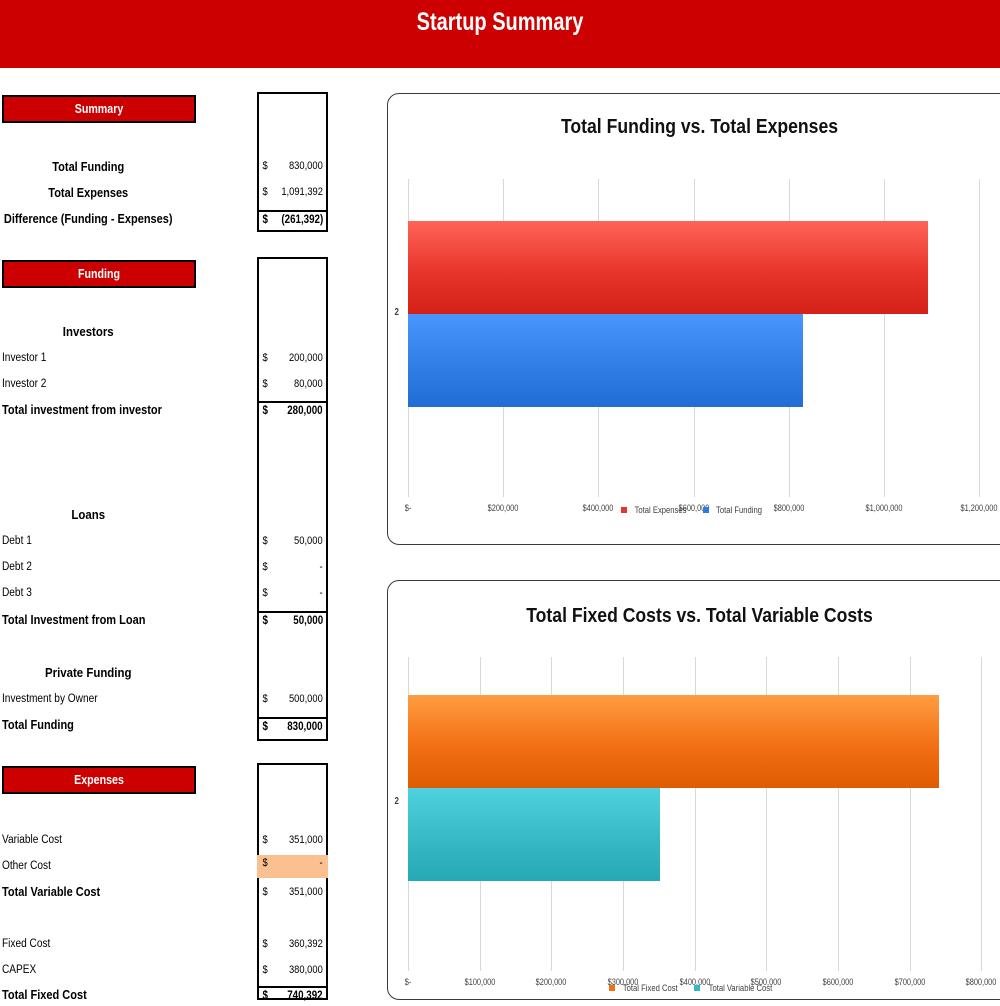 Image resolution: width=1000 pixels, height=1006 pixels. Describe the element at coordinates (306, 970) in the screenshot. I see `value-text: 380,000` at that location.